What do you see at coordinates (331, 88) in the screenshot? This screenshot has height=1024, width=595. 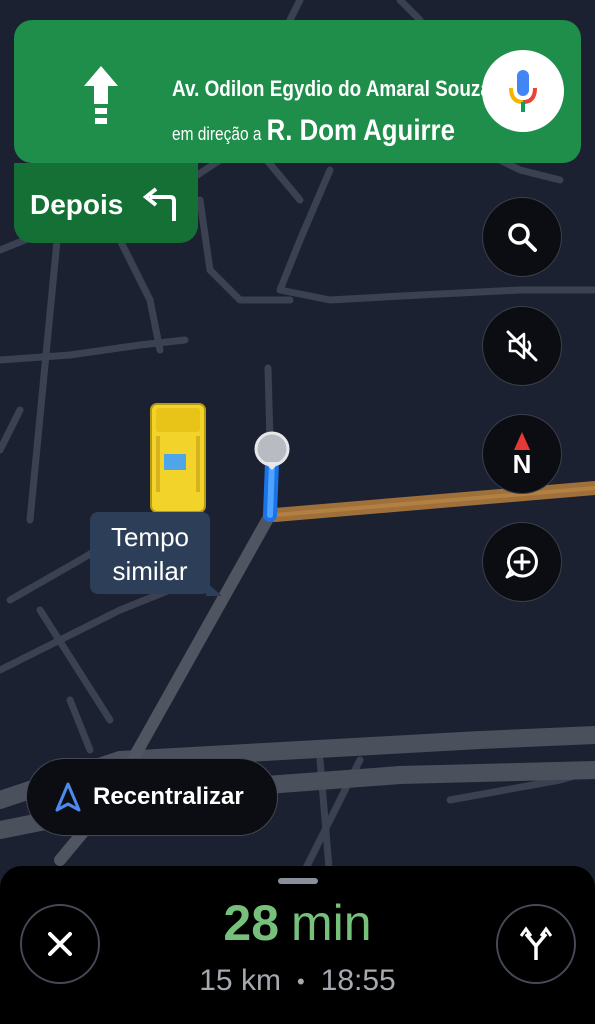 I see `current-street-name: Av. Odilon Egydio do Amaral Souza` at bounding box center [331, 88].